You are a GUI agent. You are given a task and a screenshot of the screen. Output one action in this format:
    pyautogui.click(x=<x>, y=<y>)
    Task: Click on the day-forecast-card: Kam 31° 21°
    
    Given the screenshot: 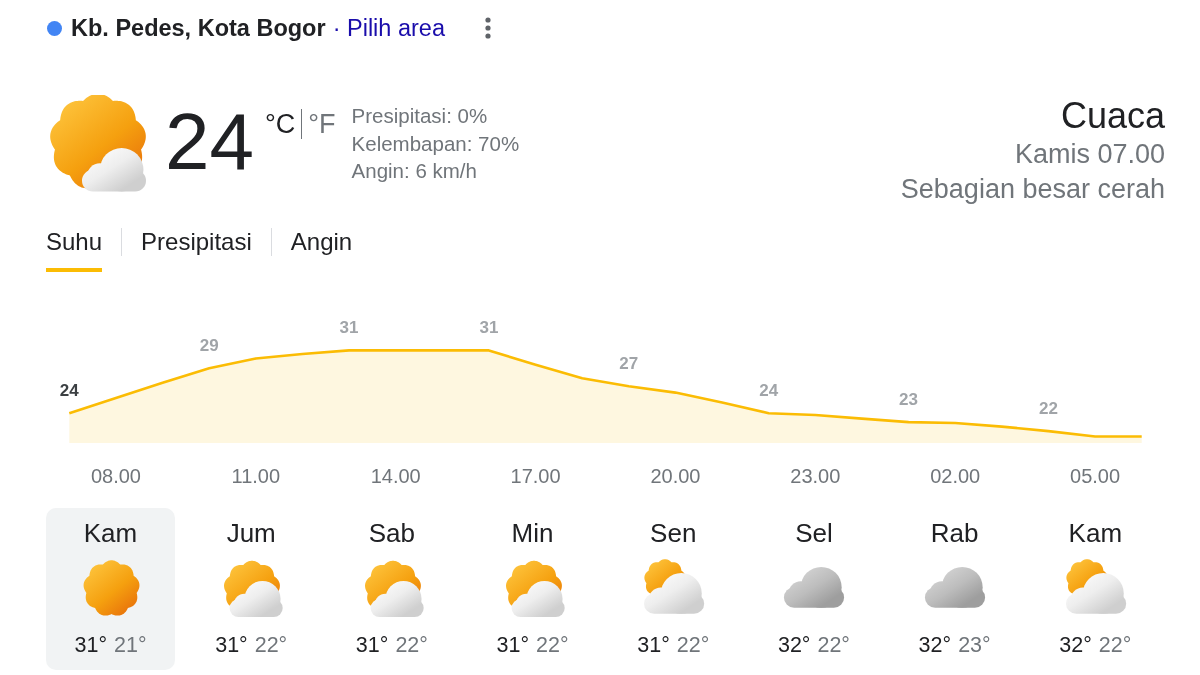 What is the action you would take?
    pyautogui.click(x=110, y=589)
    